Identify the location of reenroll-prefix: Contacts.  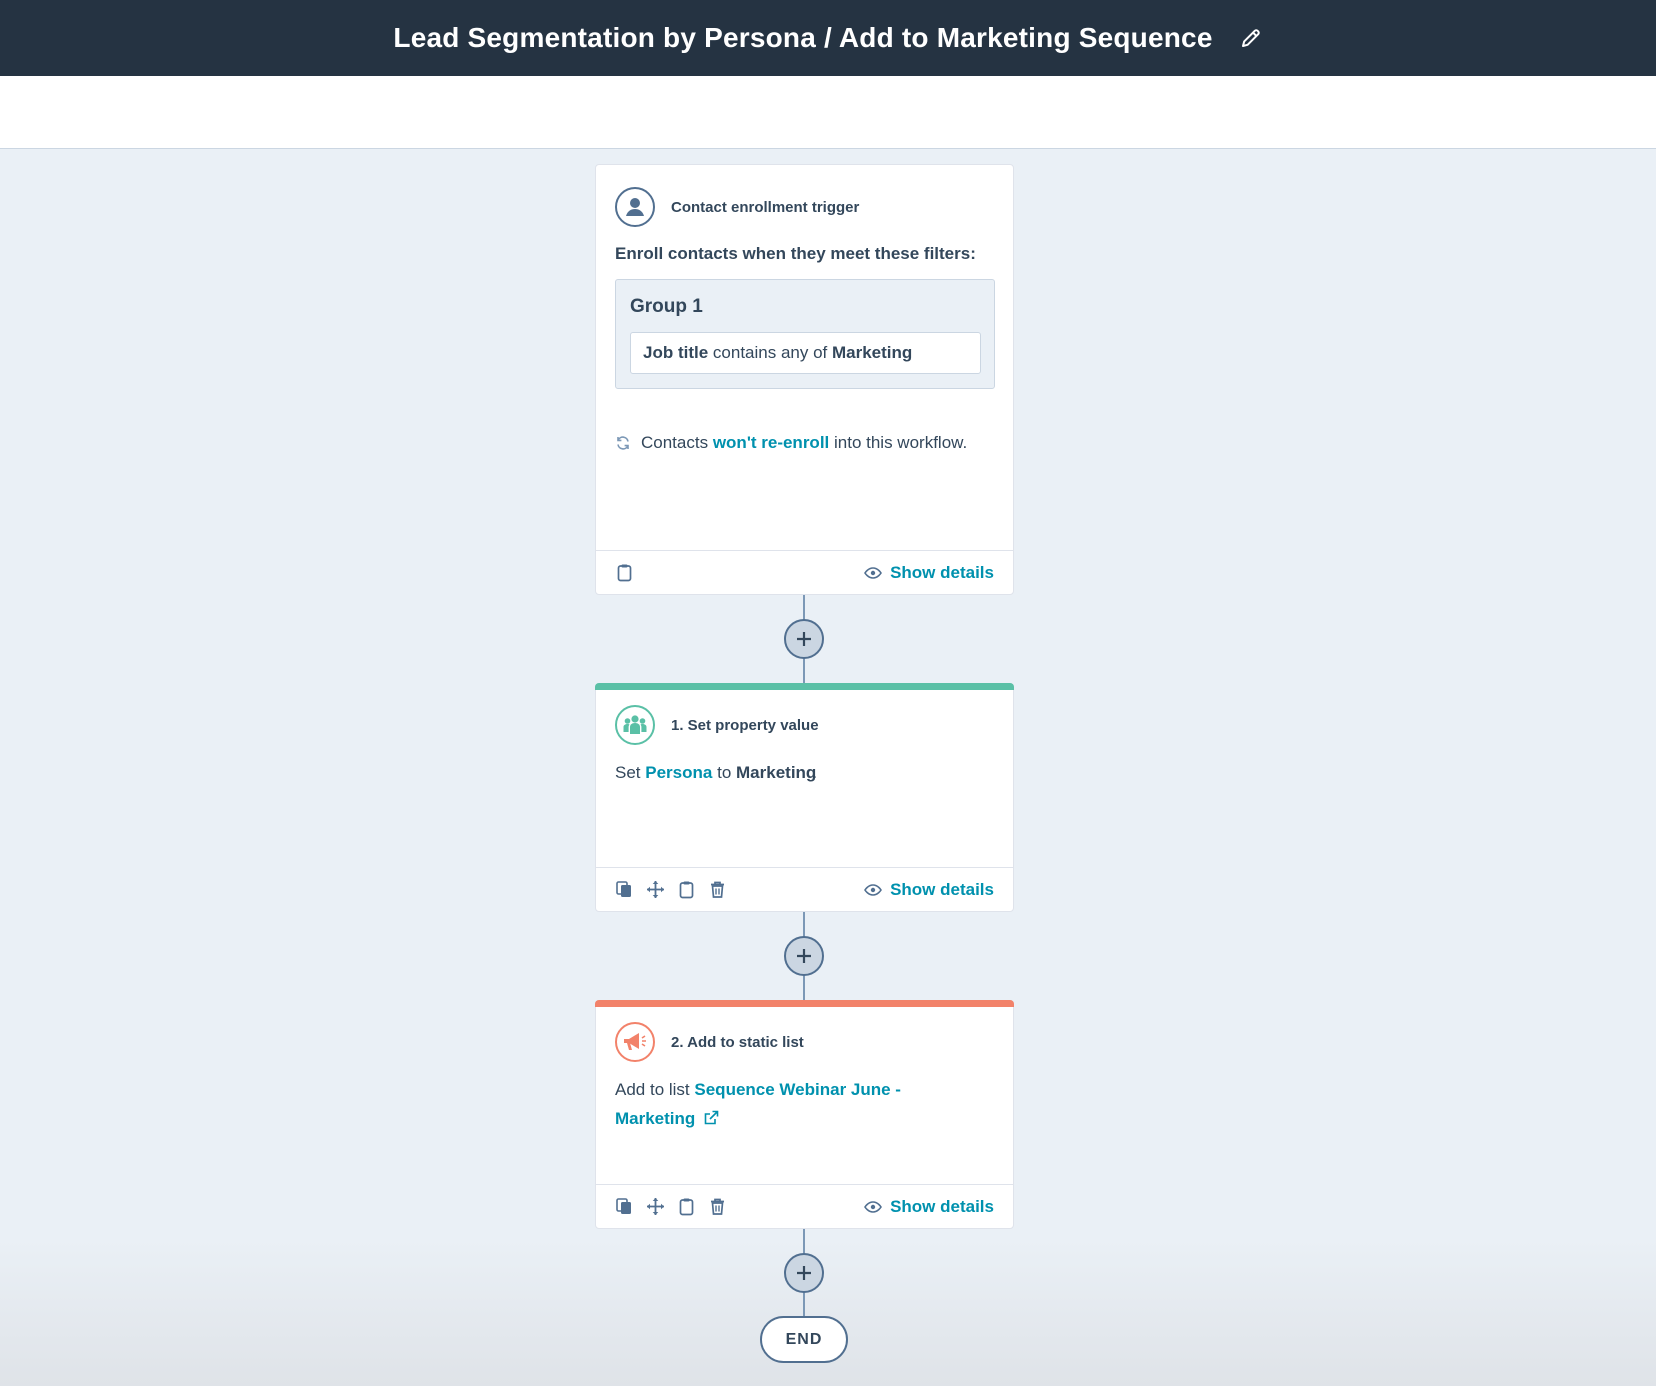
(675, 442).